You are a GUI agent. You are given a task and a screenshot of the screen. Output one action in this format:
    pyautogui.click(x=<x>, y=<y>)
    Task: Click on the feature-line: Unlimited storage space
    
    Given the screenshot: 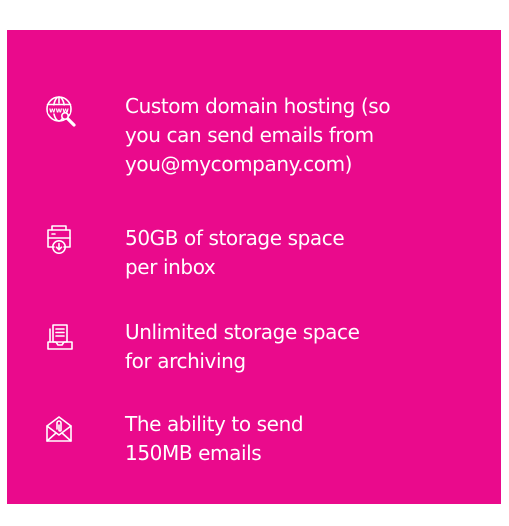 What is the action you would take?
    pyautogui.click(x=242, y=332)
    